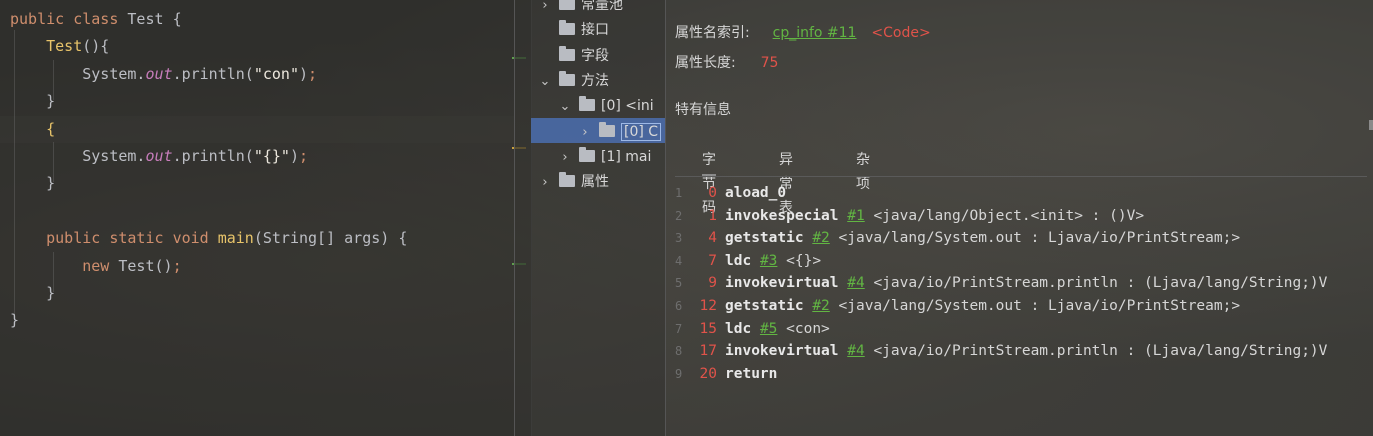 The height and width of the screenshot is (436, 1373). What do you see at coordinates (1371, 125) in the screenshot?
I see `scrollbar-thumb` at bounding box center [1371, 125].